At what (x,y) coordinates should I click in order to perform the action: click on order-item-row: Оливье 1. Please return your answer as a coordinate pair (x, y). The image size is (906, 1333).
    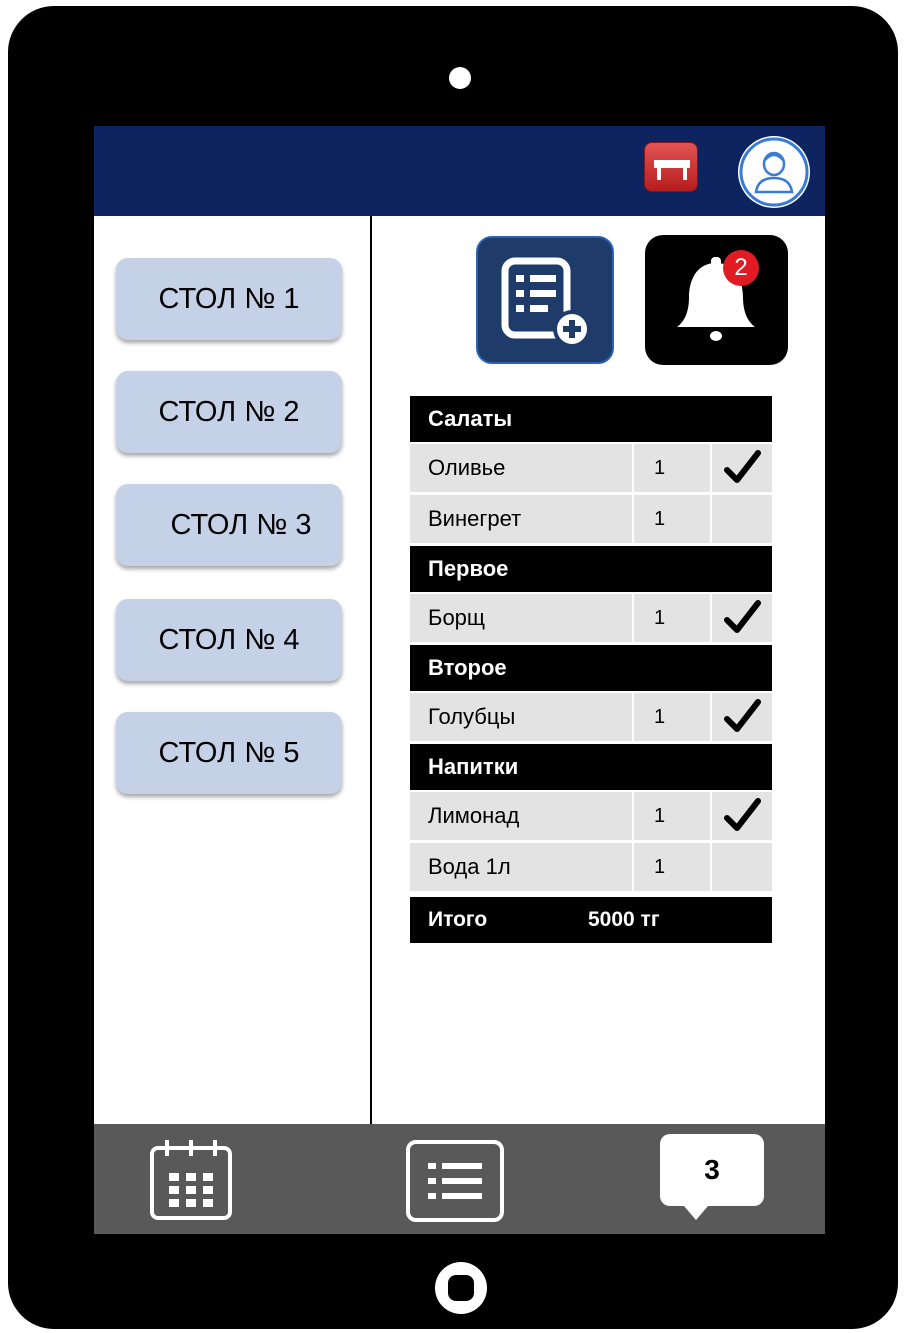
    Looking at the image, I should click on (591, 468).